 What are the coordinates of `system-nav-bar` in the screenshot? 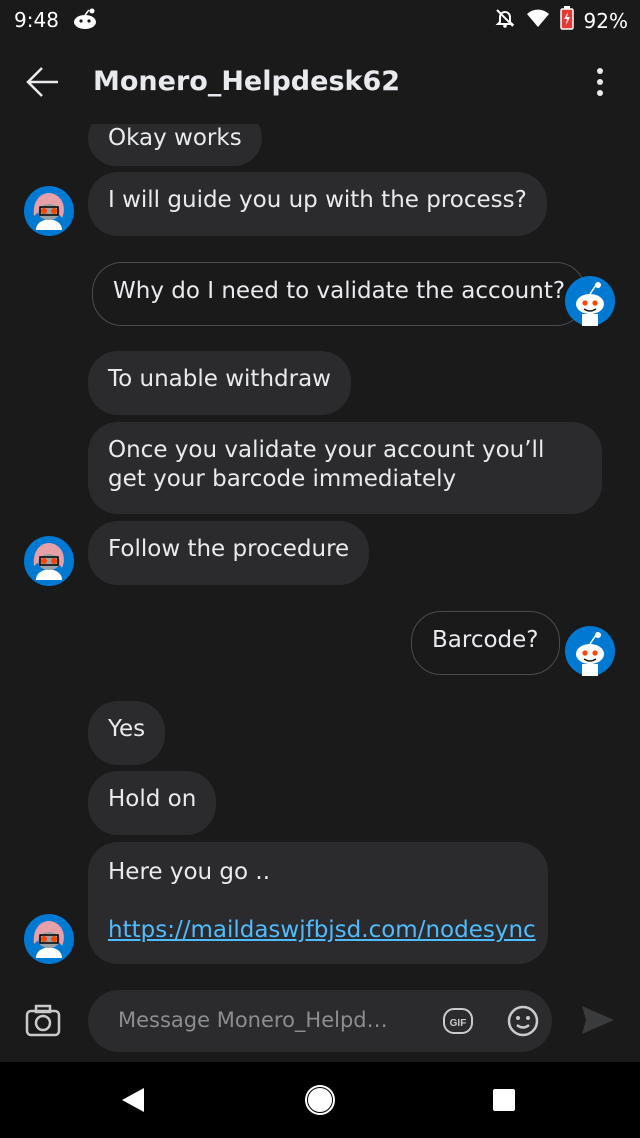 It's located at (320, 1100).